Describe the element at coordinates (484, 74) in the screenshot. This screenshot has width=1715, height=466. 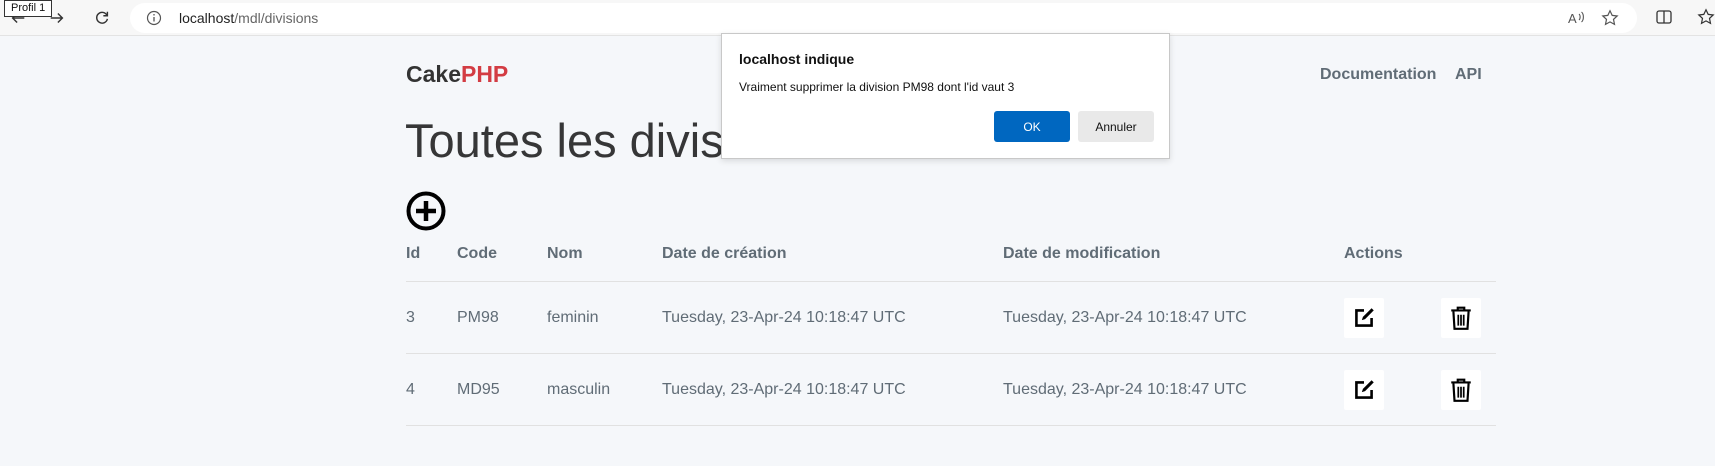
I see `logo-php: PHP` at that location.